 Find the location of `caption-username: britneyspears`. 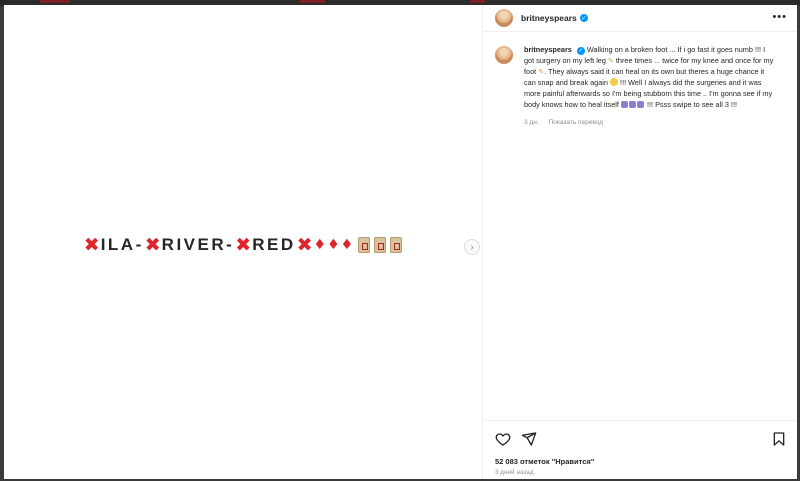

caption-username: britneyspears is located at coordinates (548, 49).